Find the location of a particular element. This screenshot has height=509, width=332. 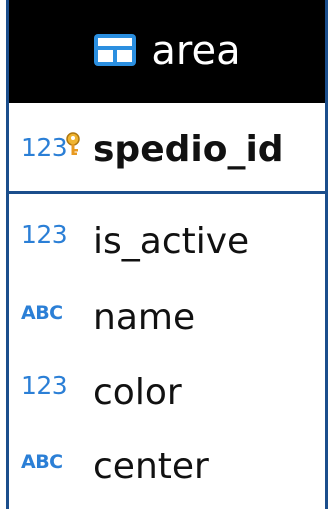

entity-title: area is located at coordinates (196, 50).